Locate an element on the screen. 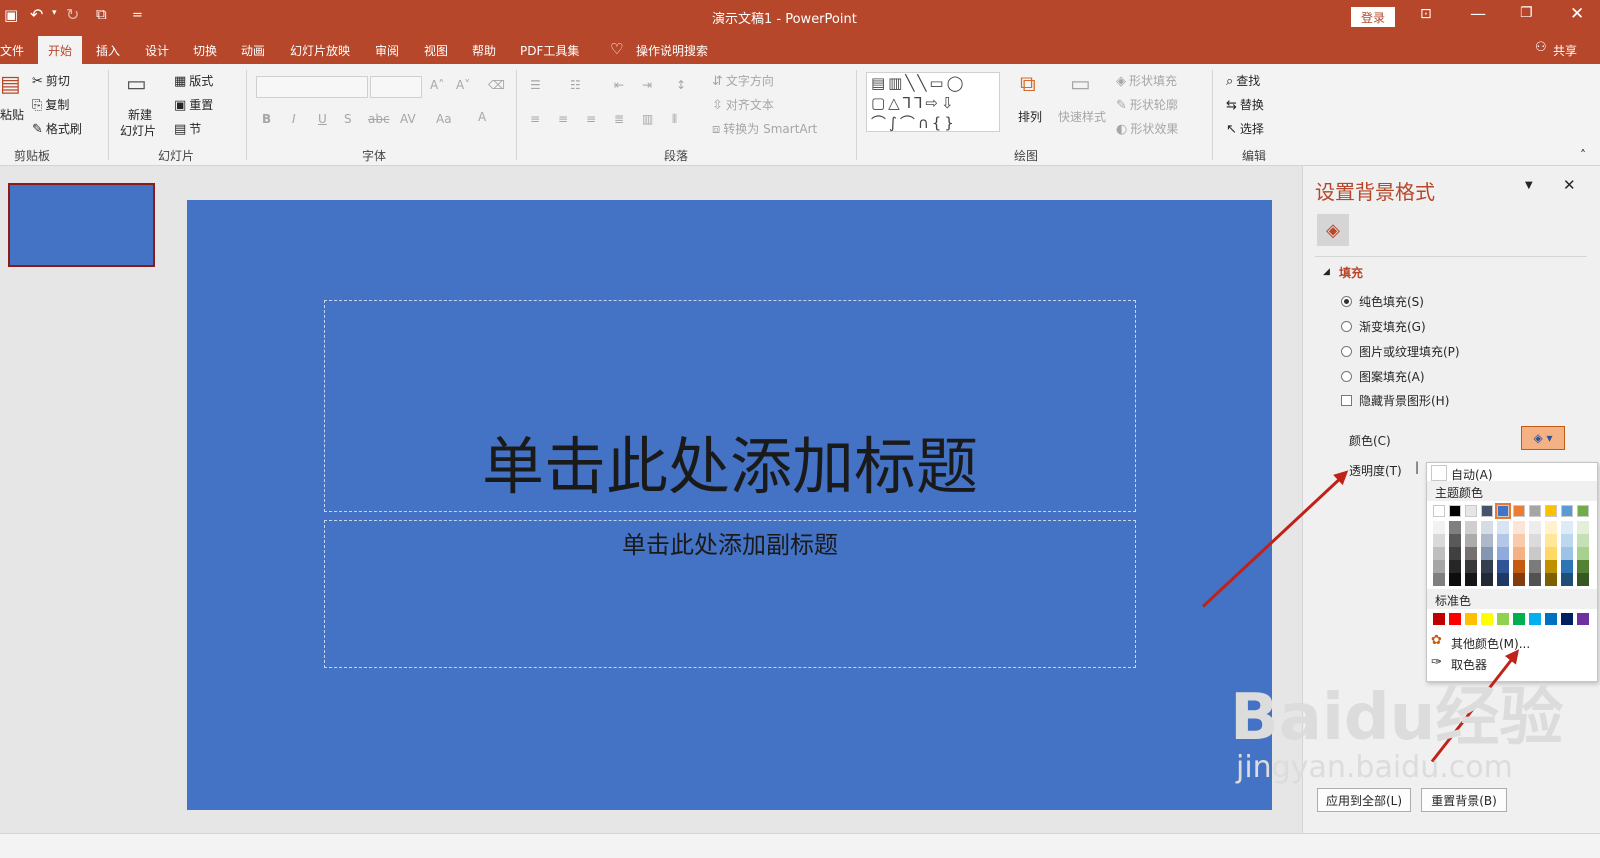 The width and height of the screenshot is (1600, 858). cut-button: ✂ 剪切 is located at coordinates (51, 80).